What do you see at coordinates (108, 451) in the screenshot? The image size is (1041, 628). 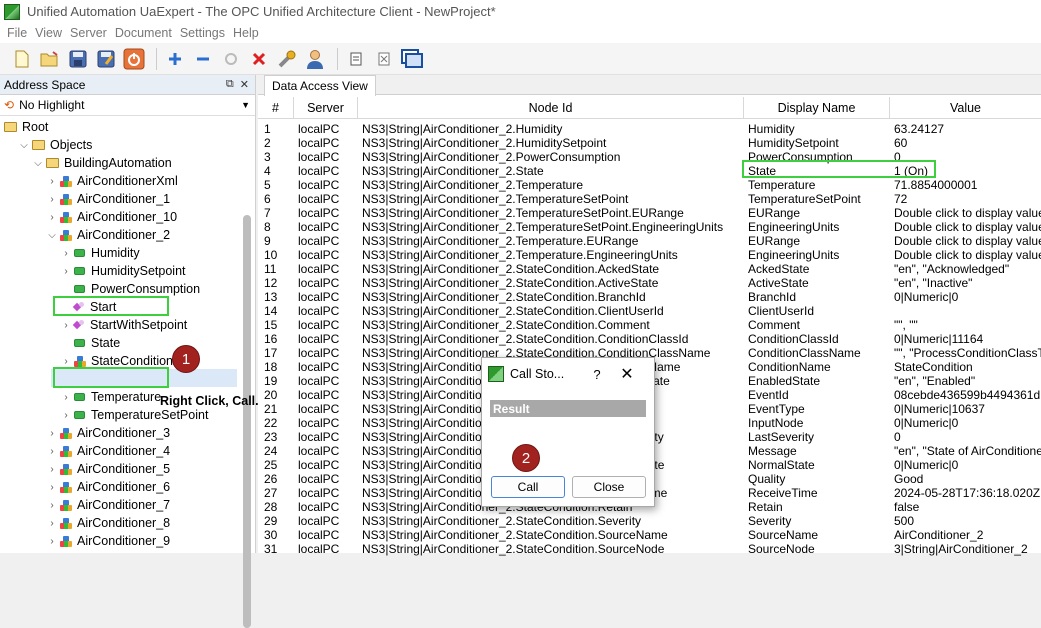 I see `tree-item: › AirConditioner_4` at bounding box center [108, 451].